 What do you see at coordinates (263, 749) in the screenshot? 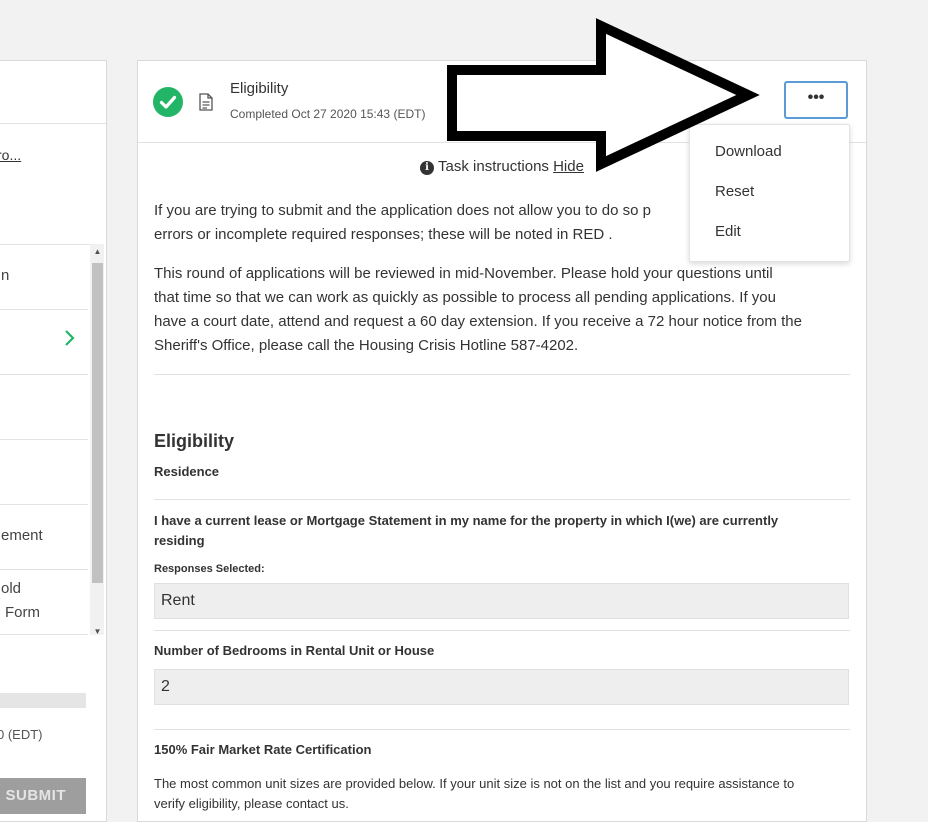
I see `question-label: 150% Fair Market Rate Certification` at bounding box center [263, 749].